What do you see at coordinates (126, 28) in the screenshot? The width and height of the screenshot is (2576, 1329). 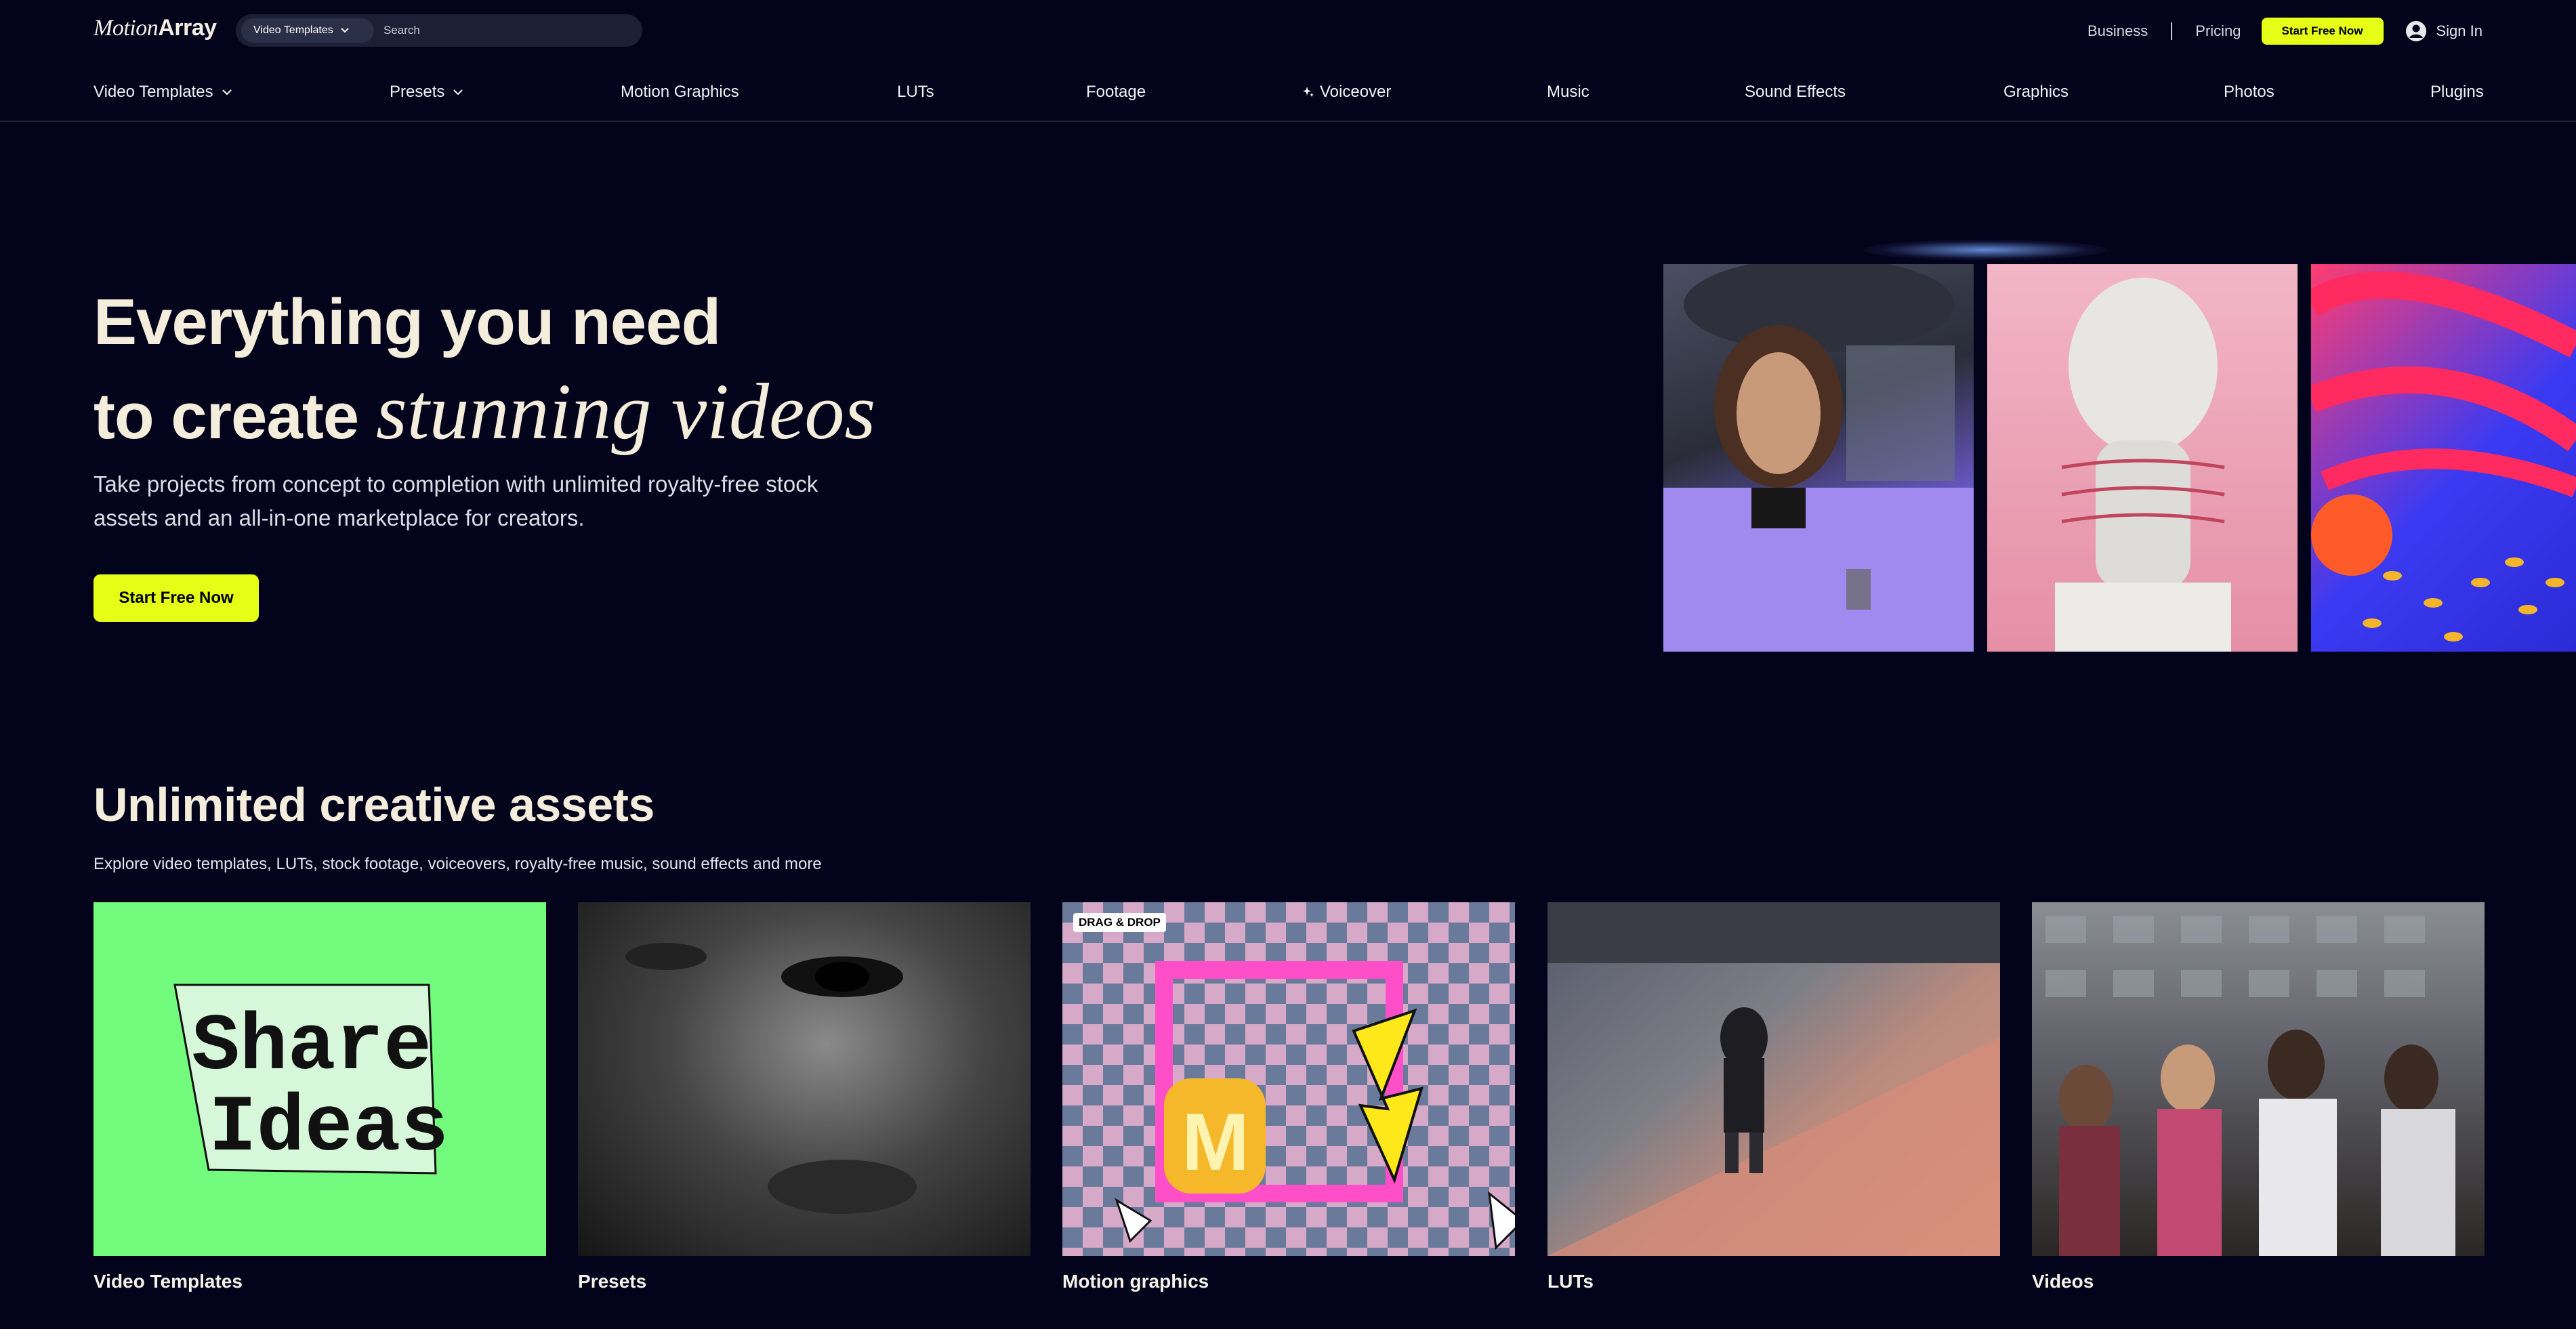 I see `logo-motion-text: Motion` at bounding box center [126, 28].